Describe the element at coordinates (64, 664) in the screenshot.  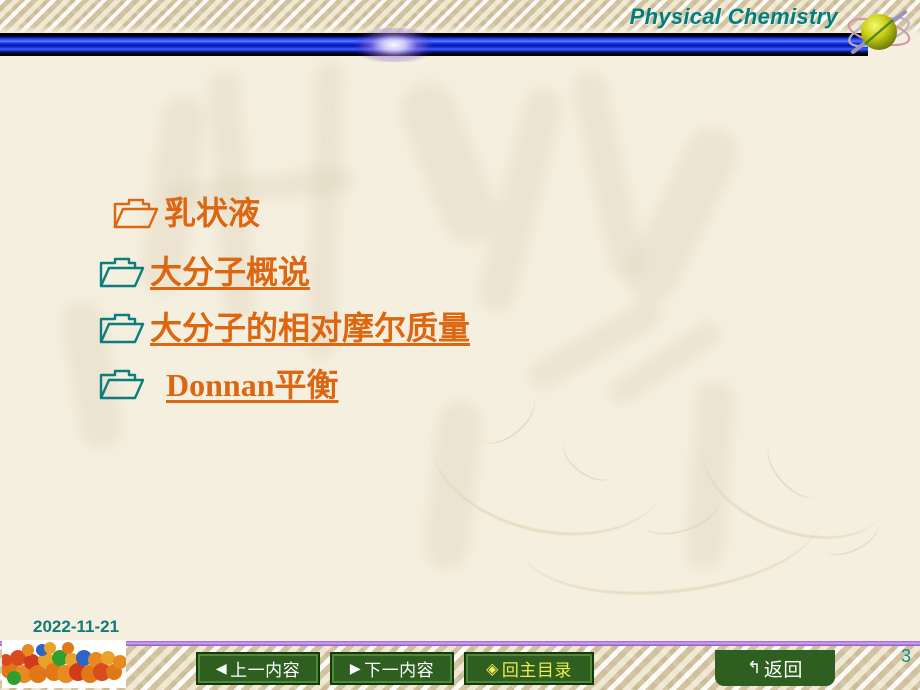
I see `space-filling-molecule-icon` at that location.